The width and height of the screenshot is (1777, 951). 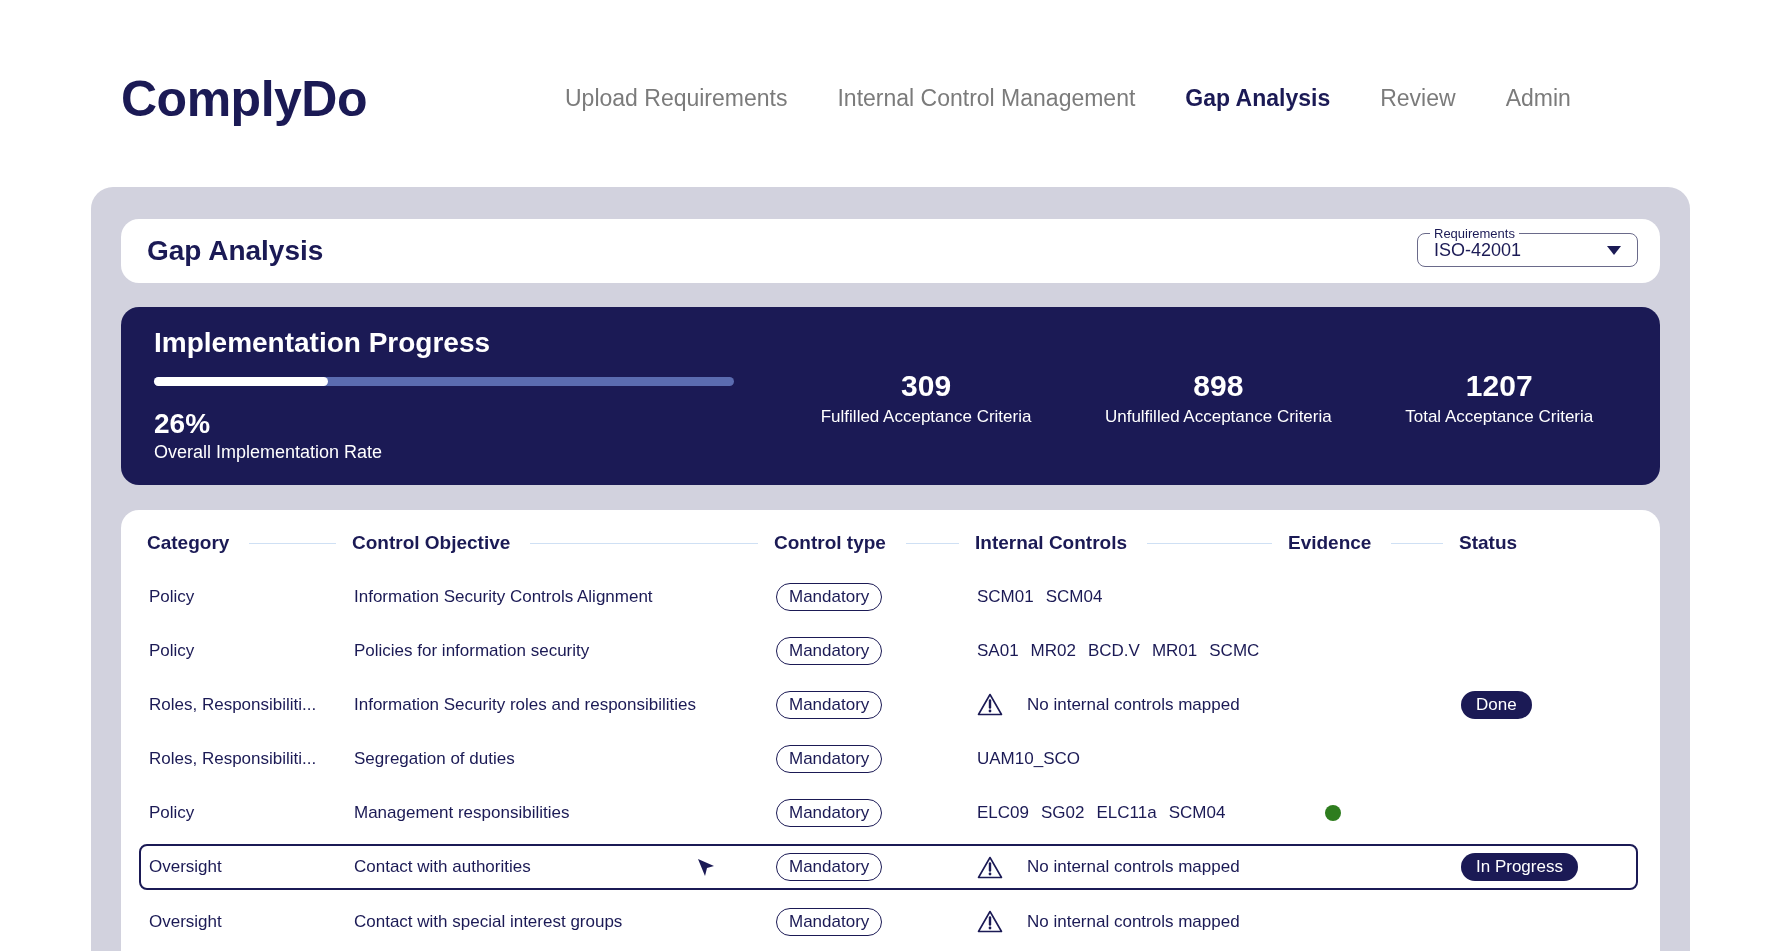 What do you see at coordinates (488, 921) in the screenshot?
I see `objective-cell: Contact with special interest groups` at bounding box center [488, 921].